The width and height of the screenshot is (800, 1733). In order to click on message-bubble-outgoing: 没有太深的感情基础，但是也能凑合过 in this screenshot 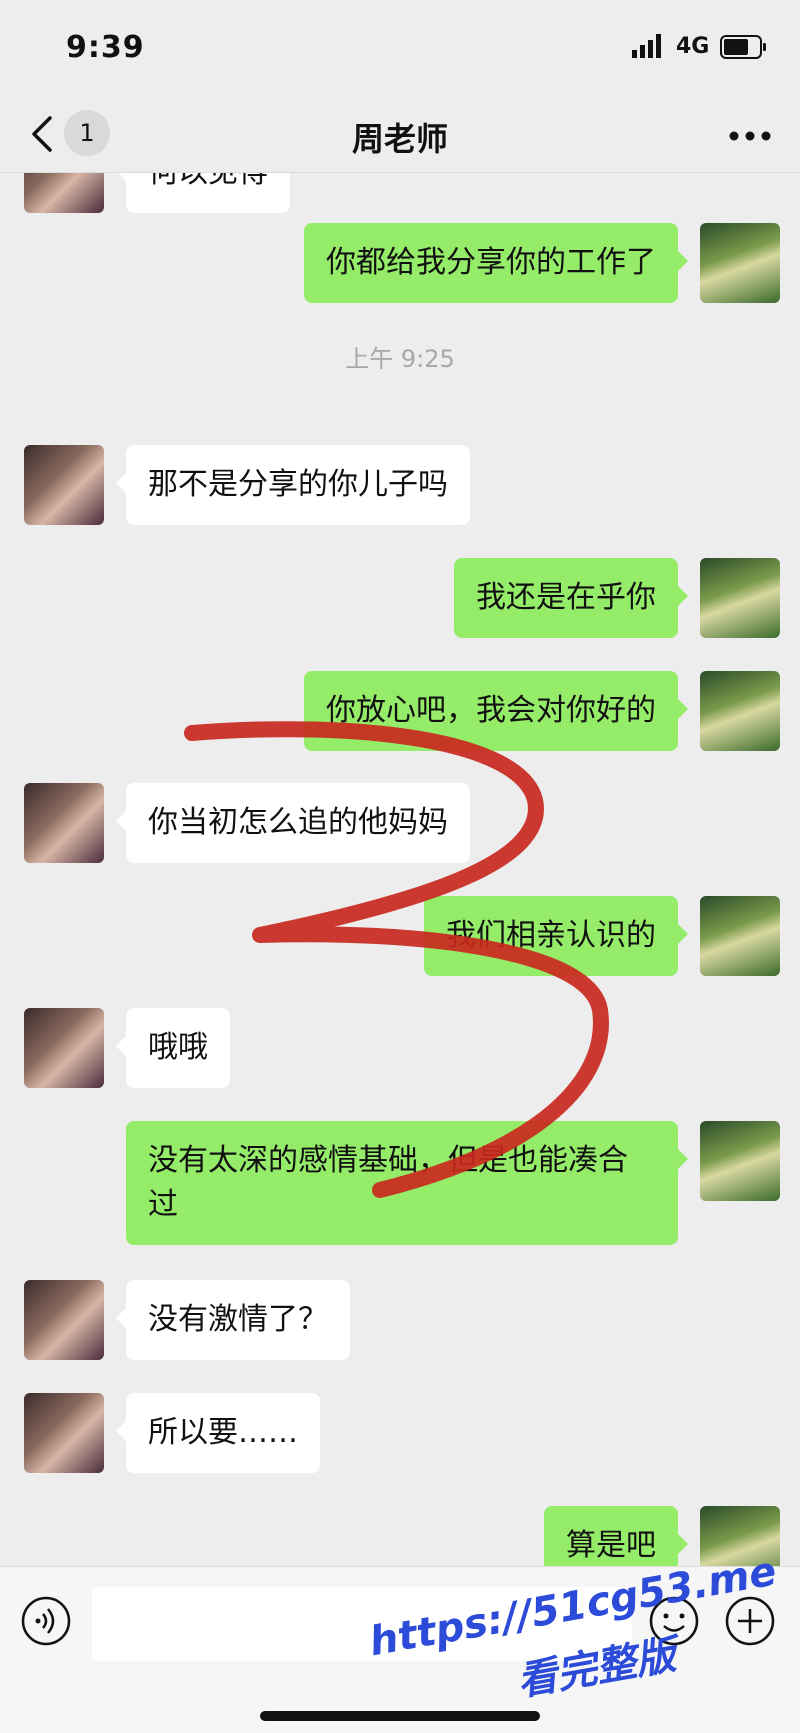, I will do `click(407, 1183)`.